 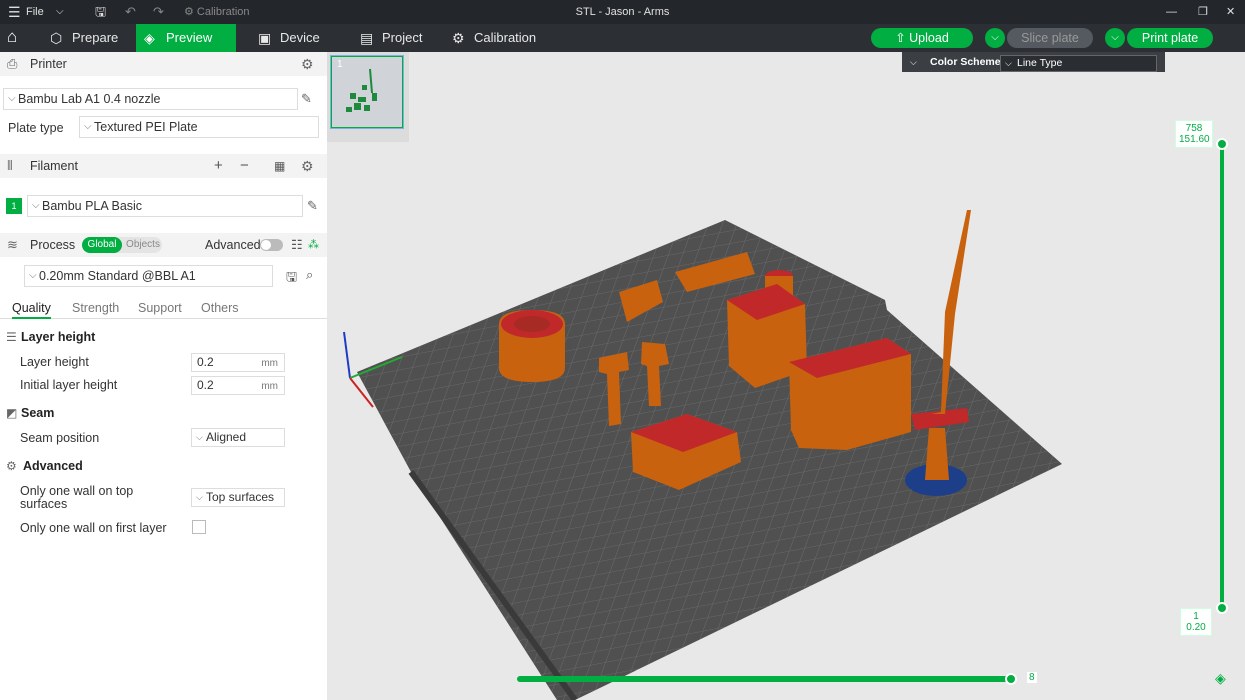 I want to click on move-slider-value: 8, so click(x=1032, y=677).